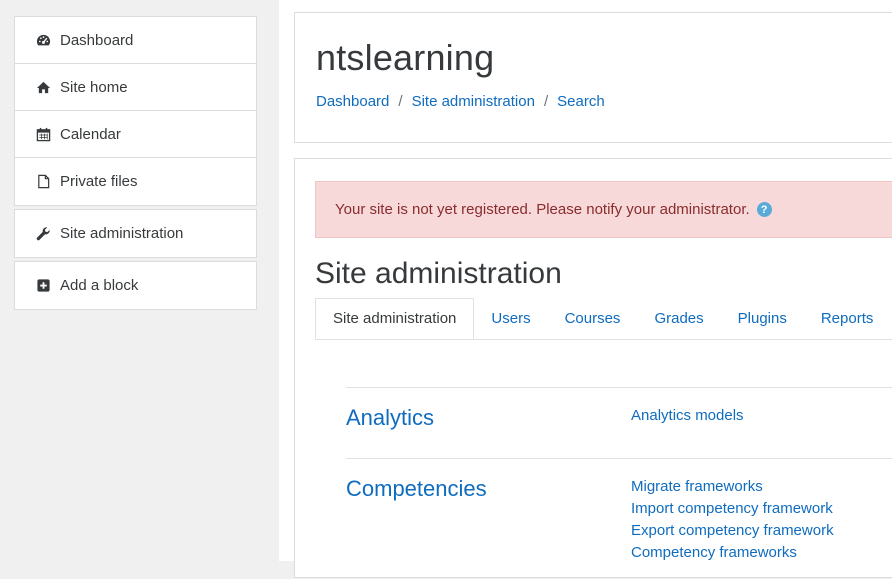 This screenshot has width=892, height=579. What do you see at coordinates (732, 531) in the screenshot?
I see `link-export-competency-framework: Export competency framework` at bounding box center [732, 531].